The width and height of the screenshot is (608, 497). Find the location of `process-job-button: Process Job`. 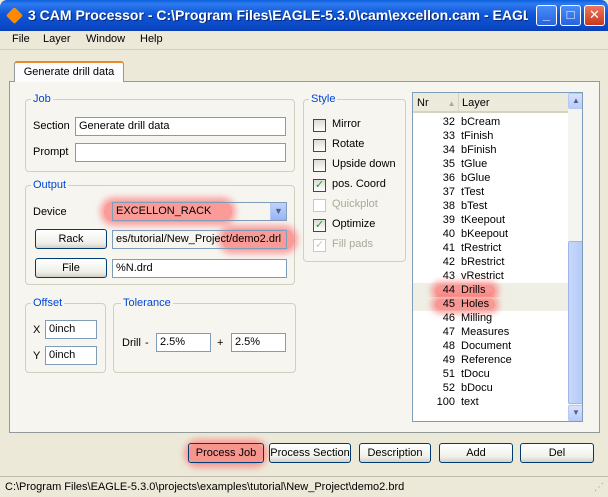

process-job-button: Process Job is located at coordinates (226, 453).